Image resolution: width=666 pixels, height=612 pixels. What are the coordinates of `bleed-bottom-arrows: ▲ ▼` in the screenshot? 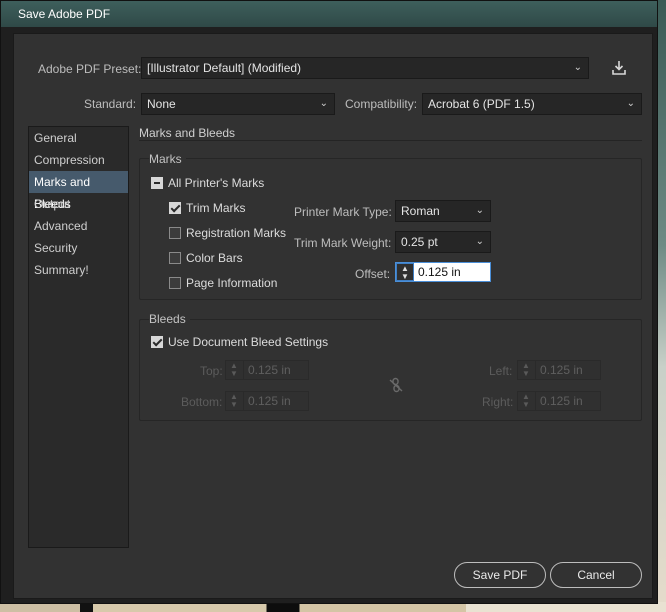 It's located at (235, 401).